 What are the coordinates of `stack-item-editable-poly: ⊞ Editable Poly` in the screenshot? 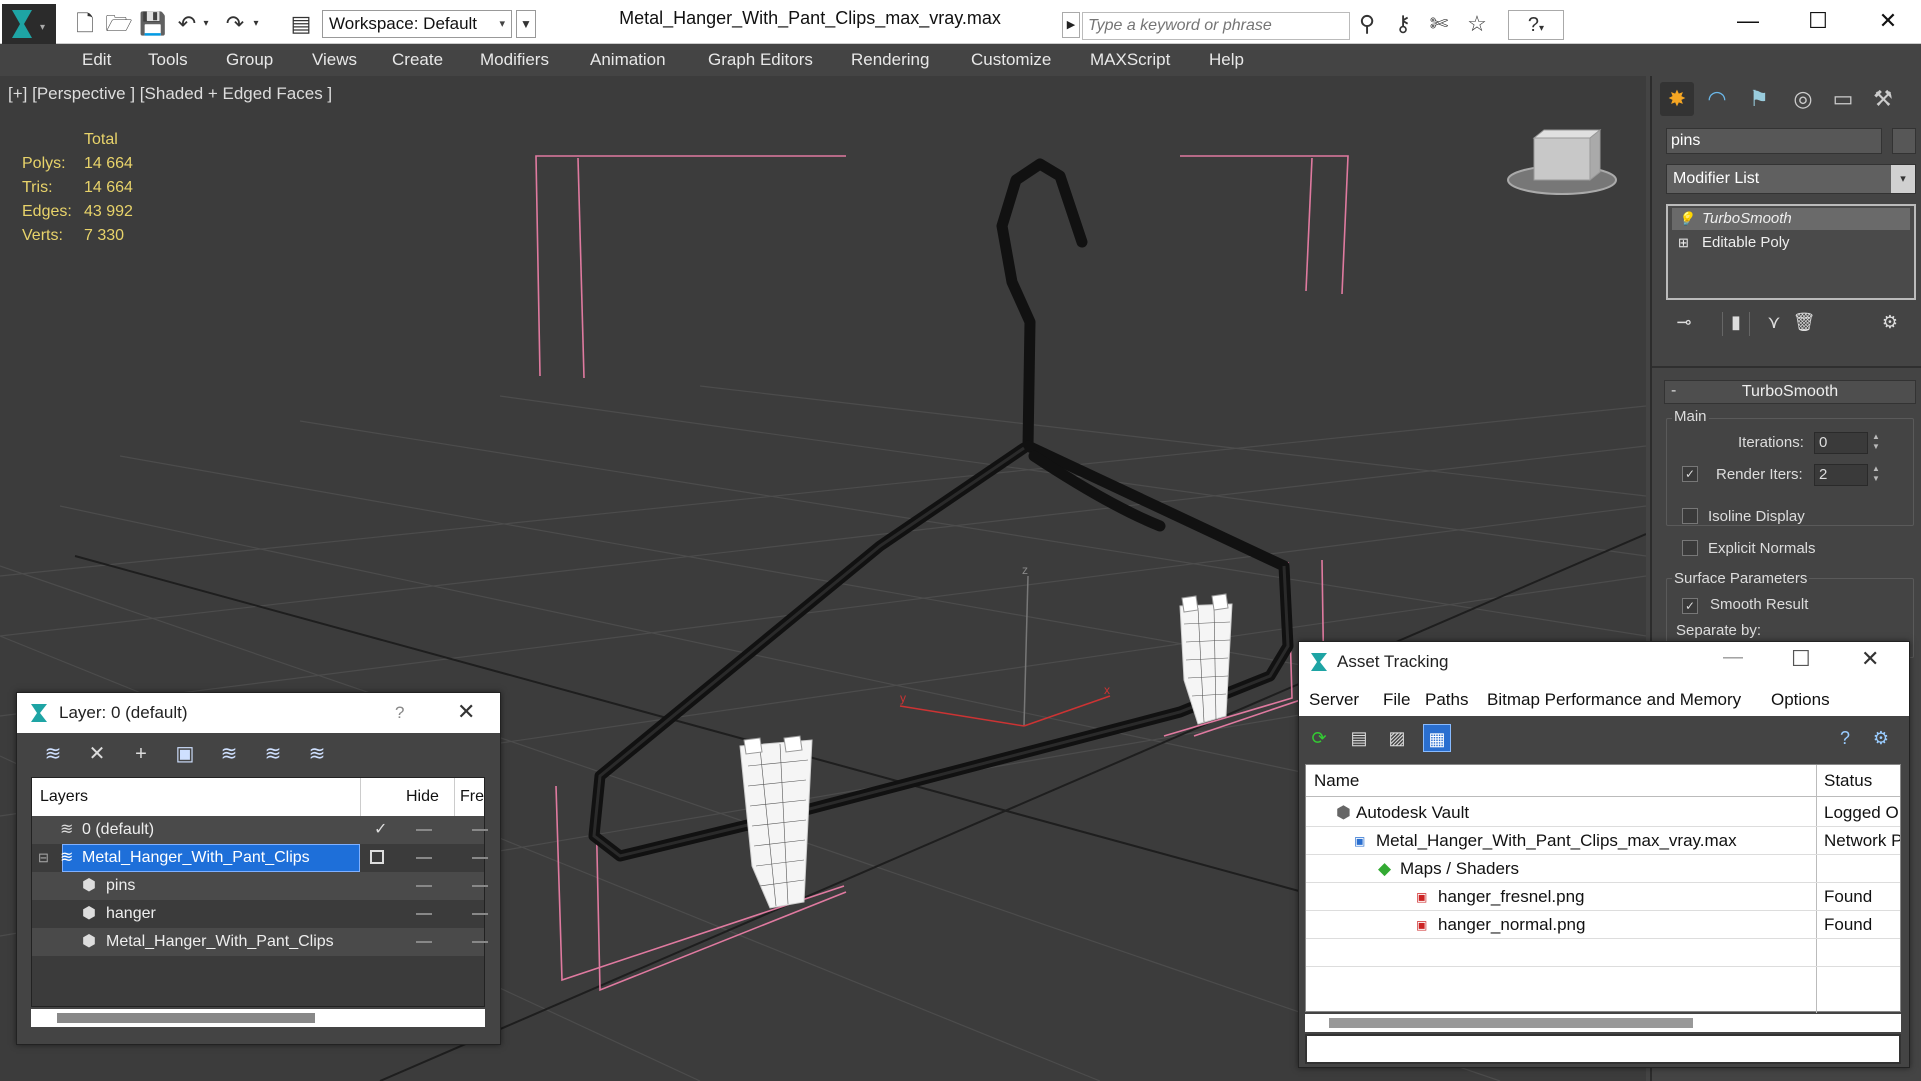 It's located at (1791, 243).